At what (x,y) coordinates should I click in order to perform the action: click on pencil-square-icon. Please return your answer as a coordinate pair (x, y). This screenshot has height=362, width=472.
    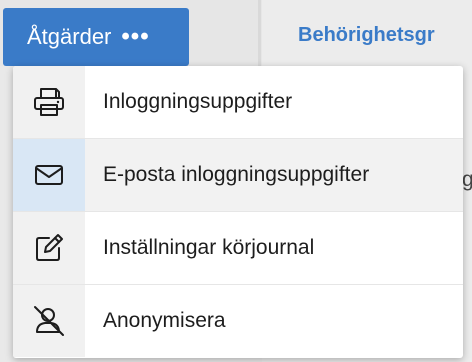
    Looking at the image, I should click on (49, 247).